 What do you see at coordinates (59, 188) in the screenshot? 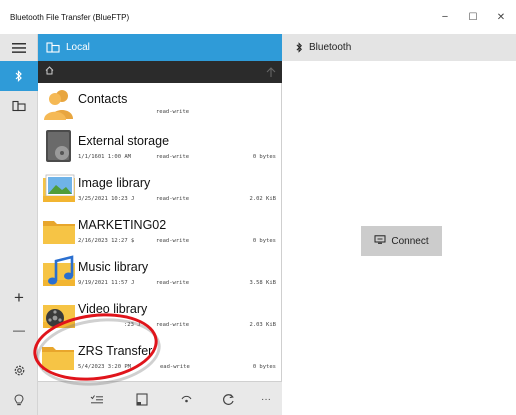
I see `image-library-icon` at bounding box center [59, 188].